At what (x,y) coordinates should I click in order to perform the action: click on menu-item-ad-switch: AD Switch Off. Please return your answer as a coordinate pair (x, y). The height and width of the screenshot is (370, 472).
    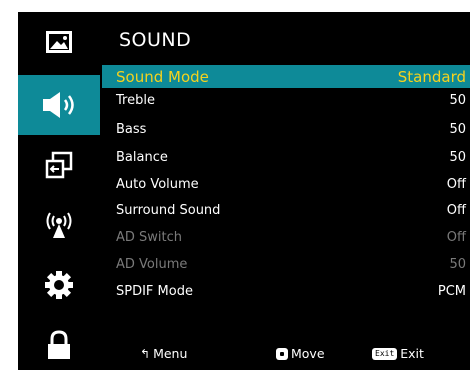
    Looking at the image, I should click on (286, 237).